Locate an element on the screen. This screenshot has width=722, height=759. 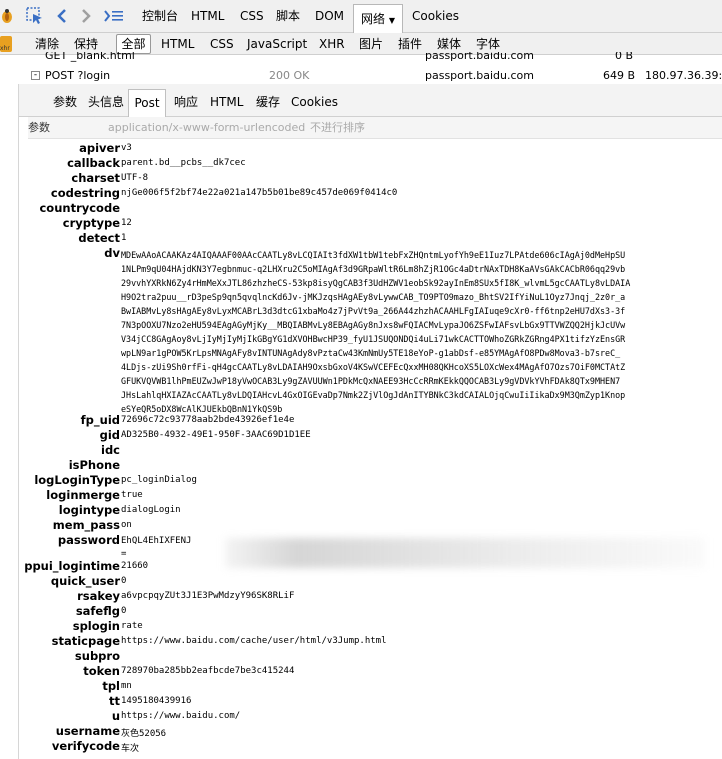
param-key: isPhone is located at coordinates (94, 465).